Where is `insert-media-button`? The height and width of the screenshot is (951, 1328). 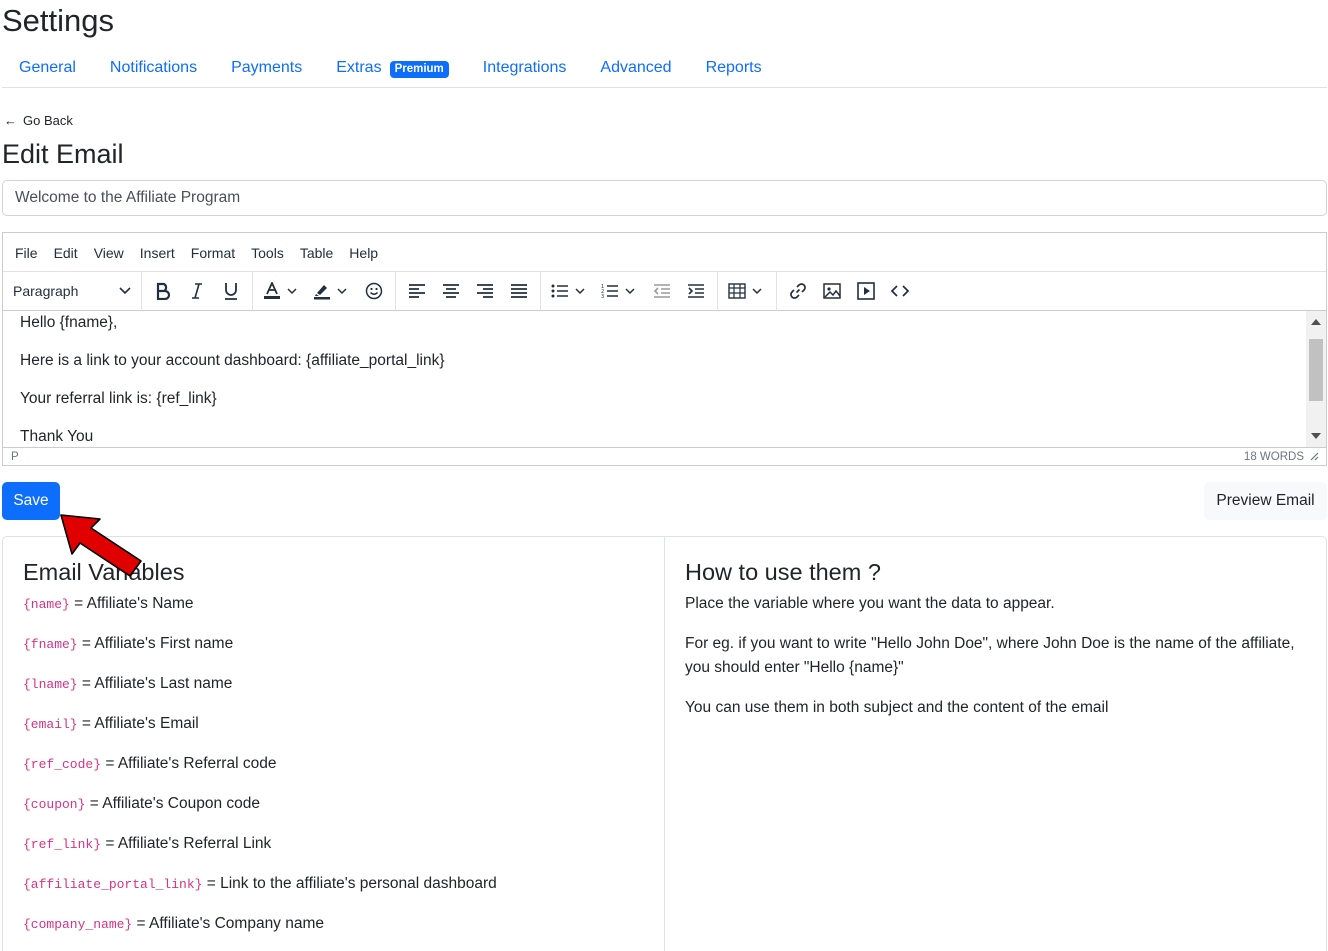
insert-media-button is located at coordinates (866, 291).